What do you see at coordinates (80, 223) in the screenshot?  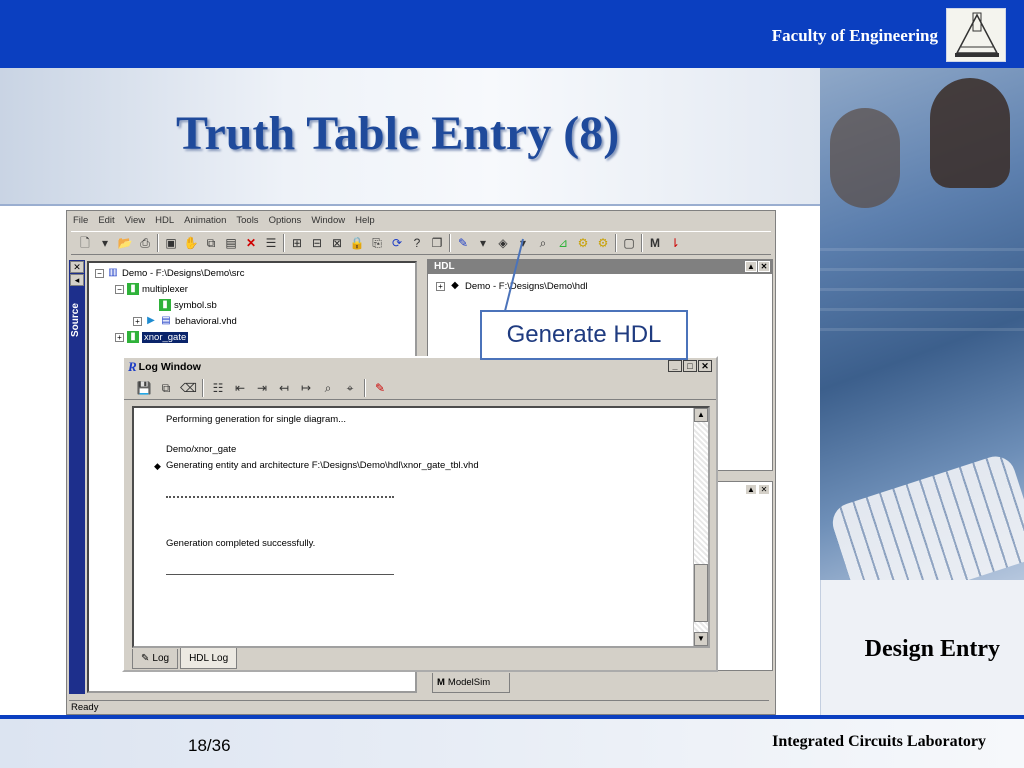 I see `menu-file: File` at bounding box center [80, 223].